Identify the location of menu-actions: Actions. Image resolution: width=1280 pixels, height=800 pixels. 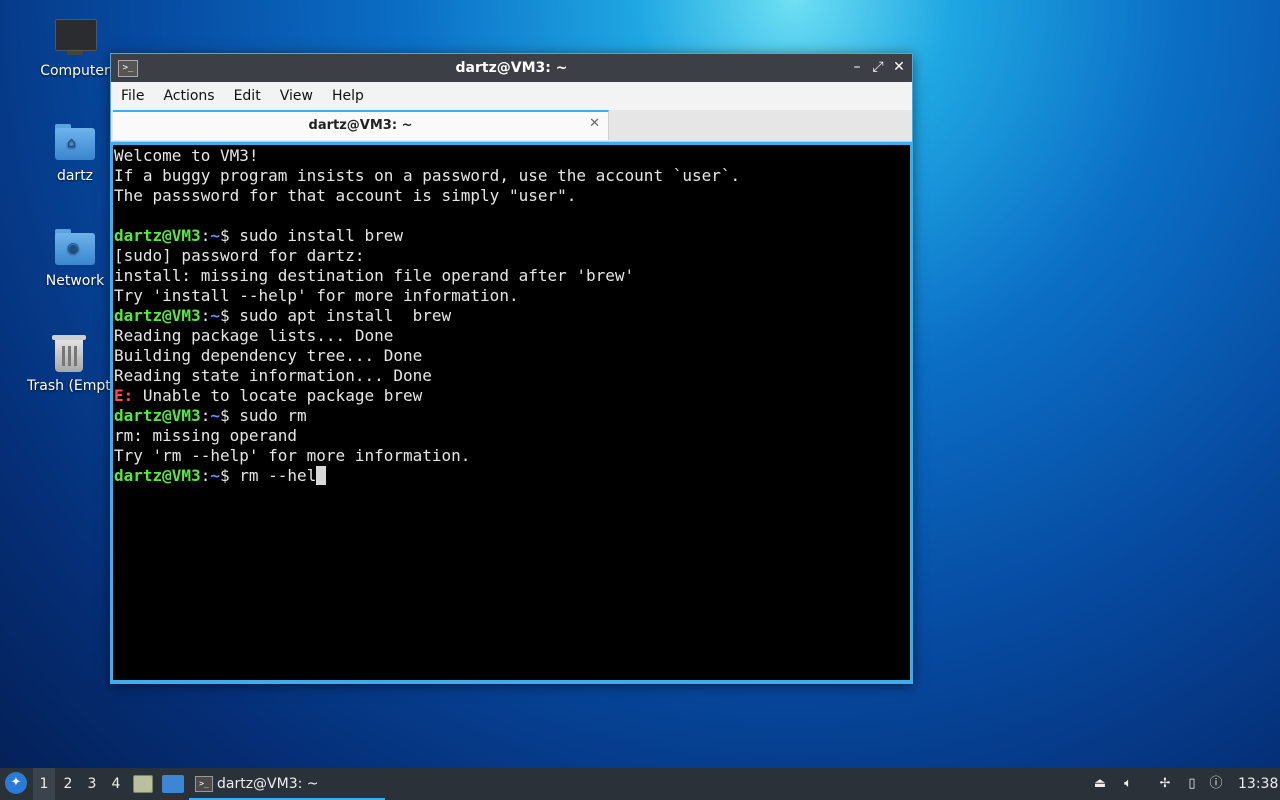
(188, 96).